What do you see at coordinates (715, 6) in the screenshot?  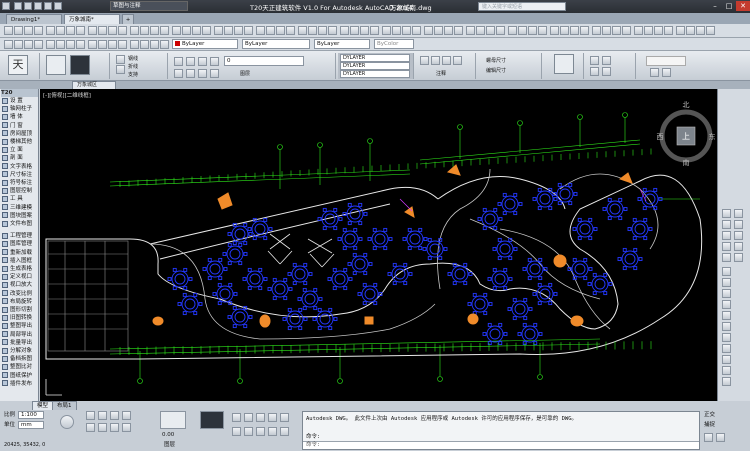 I see `minimize-icon: –` at bounding box center [715, 6].